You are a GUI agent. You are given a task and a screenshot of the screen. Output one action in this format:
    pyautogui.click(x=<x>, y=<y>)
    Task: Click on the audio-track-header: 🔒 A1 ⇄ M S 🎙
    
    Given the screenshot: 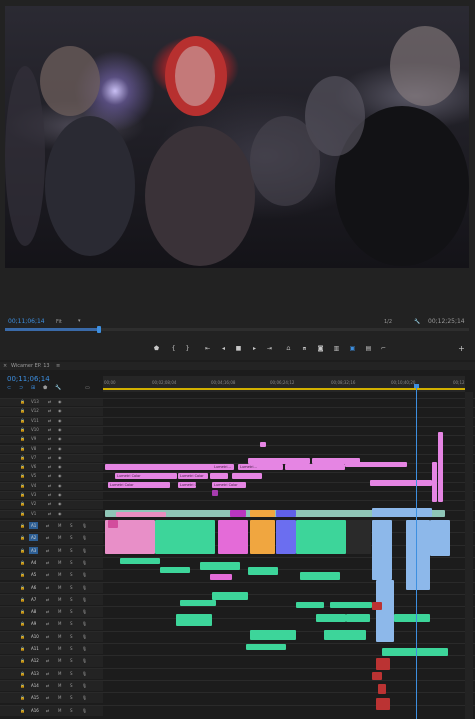 What is the action you would take?
    pyautogui.click(x=51, y=526)
    